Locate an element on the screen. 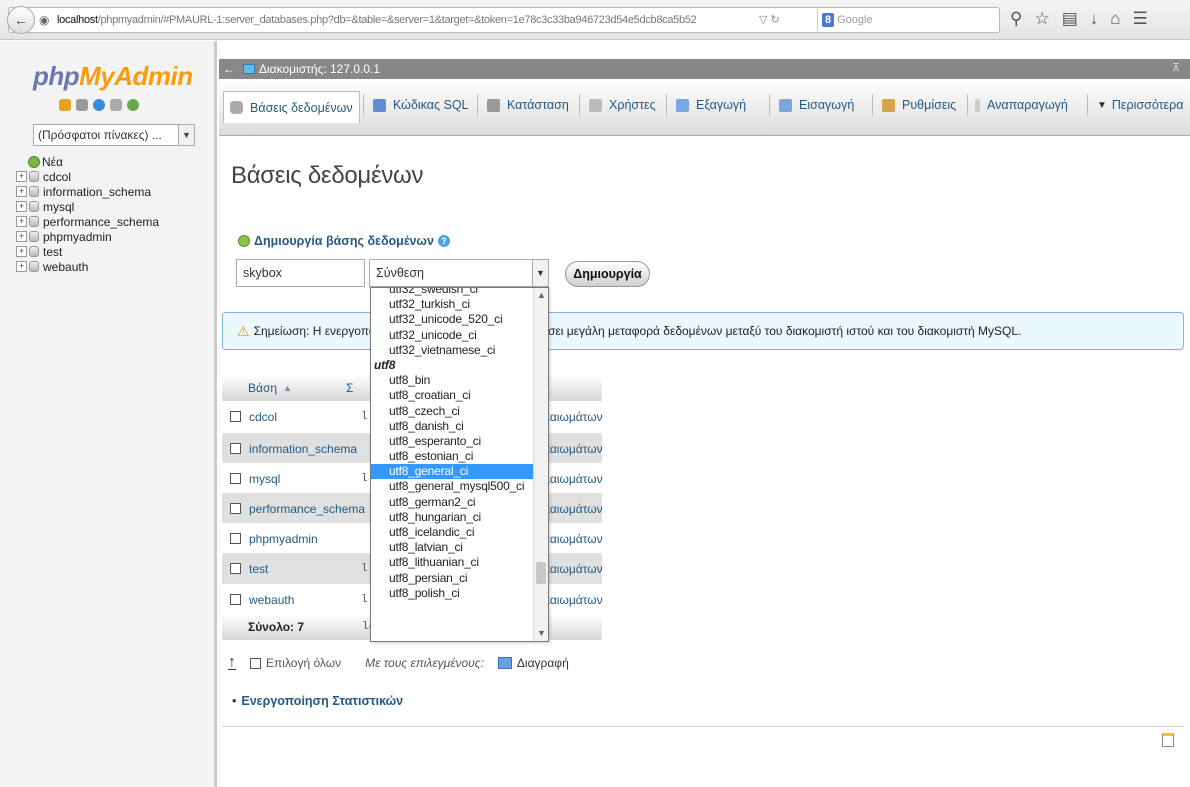 The image size is (1190, 787). tree-item-database: + cdcol is located at coordinates (87, 176).